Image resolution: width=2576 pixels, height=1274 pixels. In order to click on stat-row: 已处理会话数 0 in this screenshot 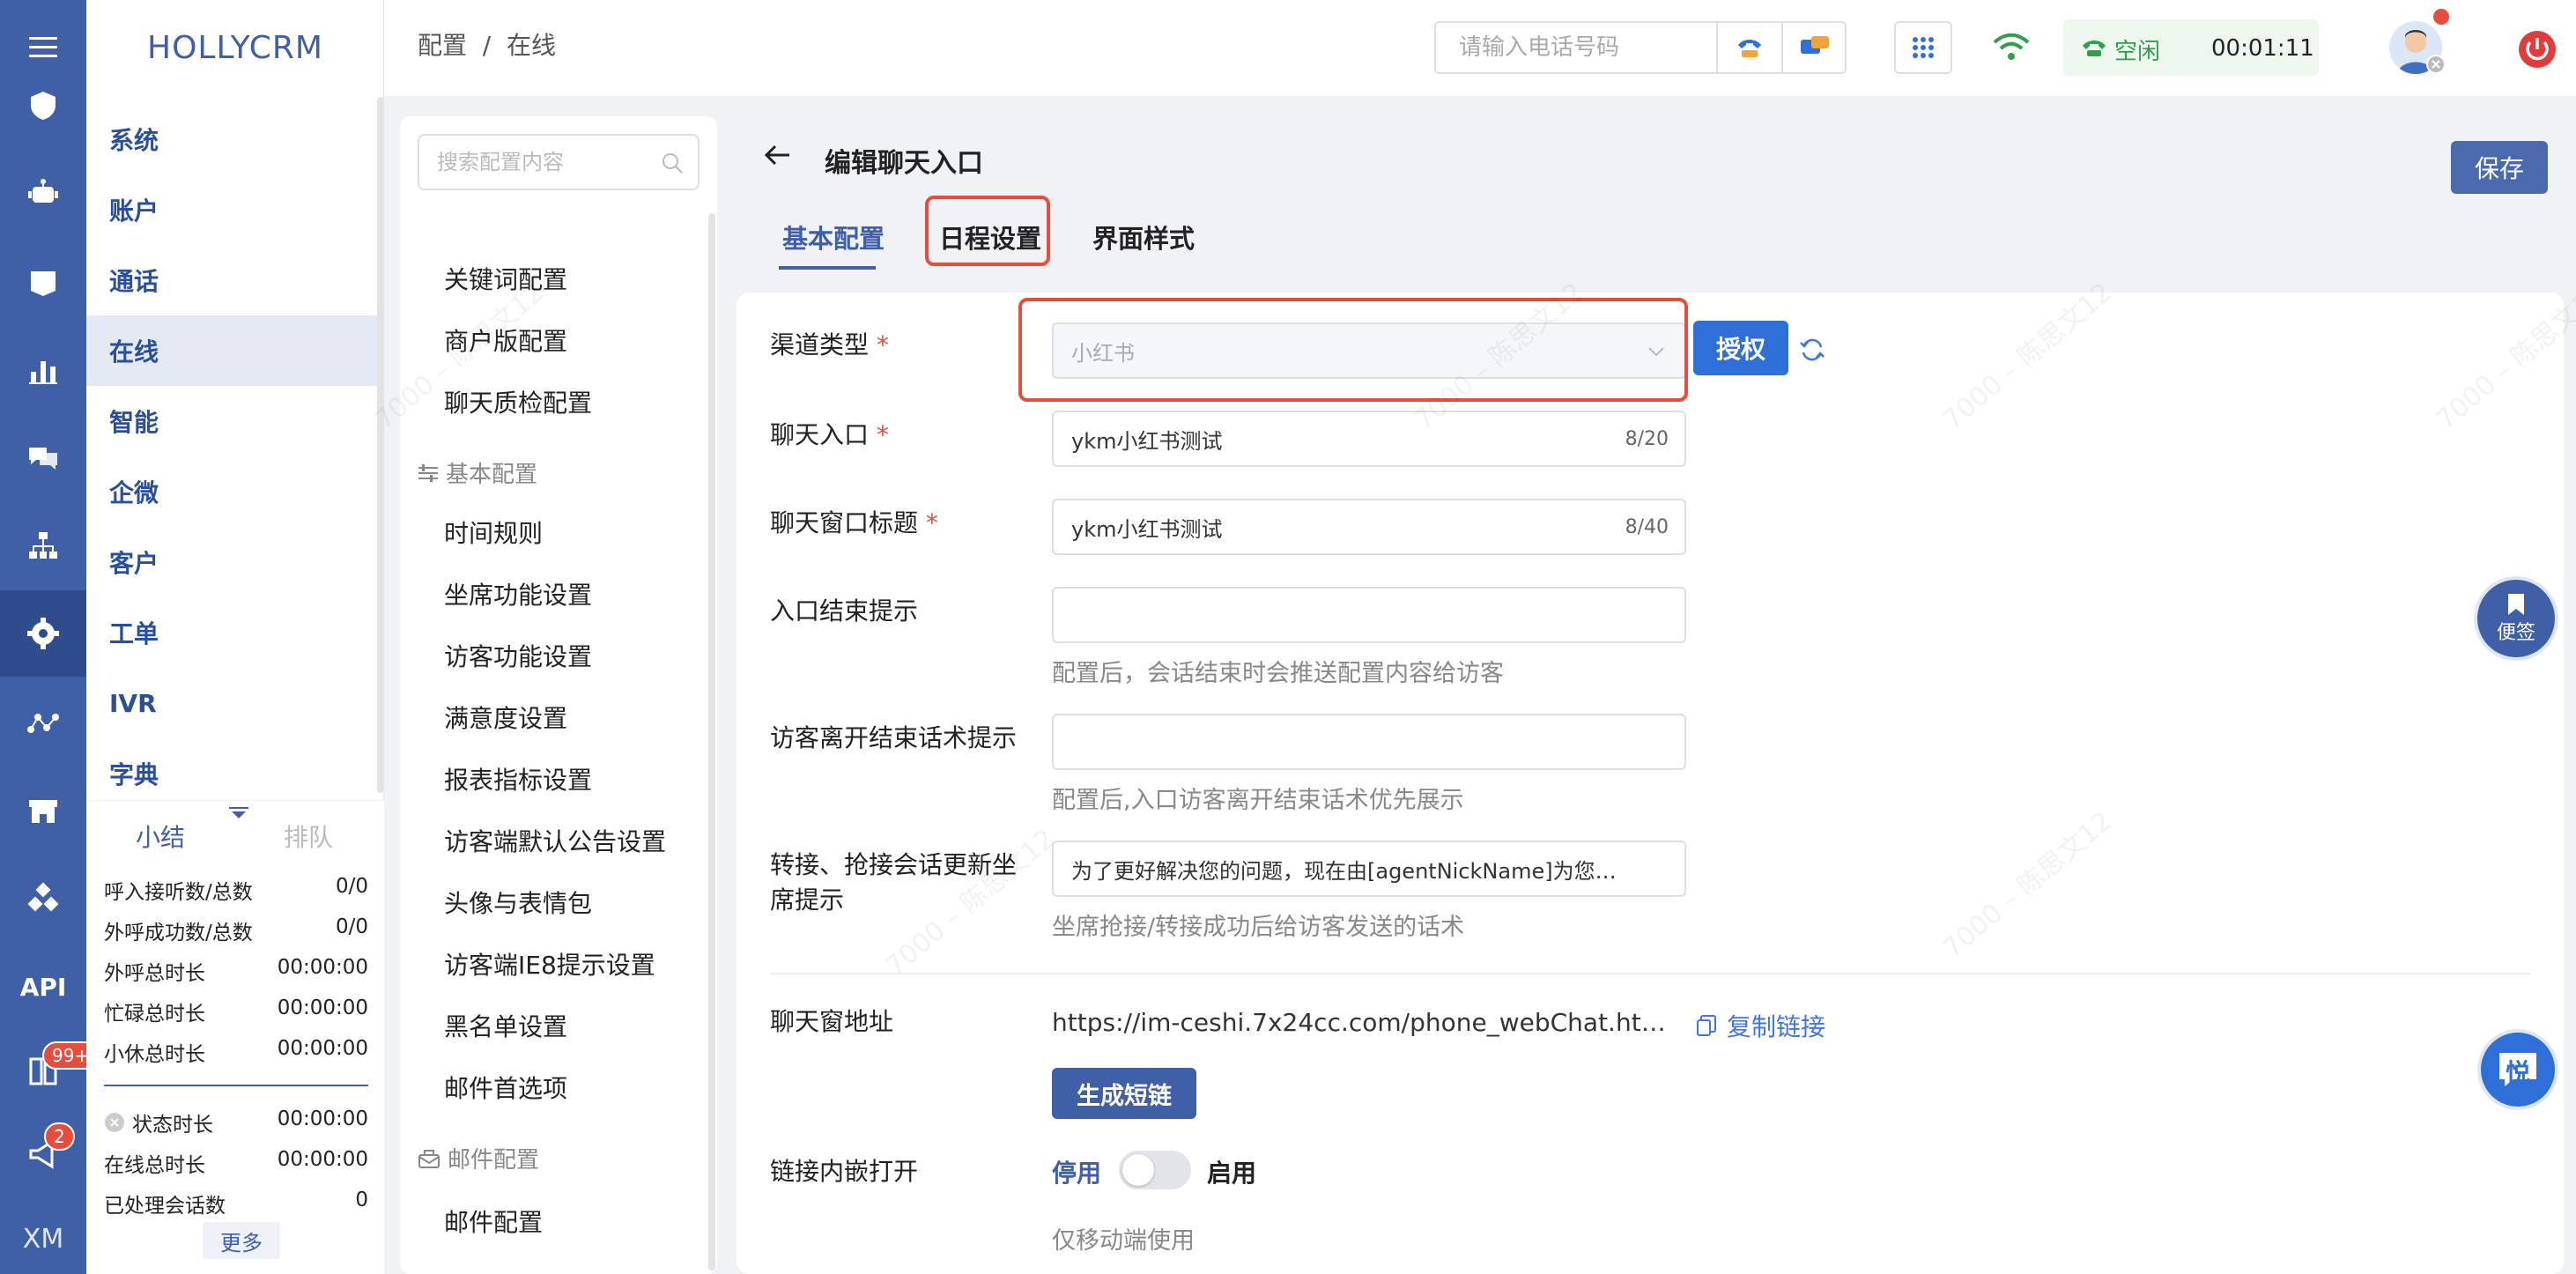, I will do `click(236, 1203)`.